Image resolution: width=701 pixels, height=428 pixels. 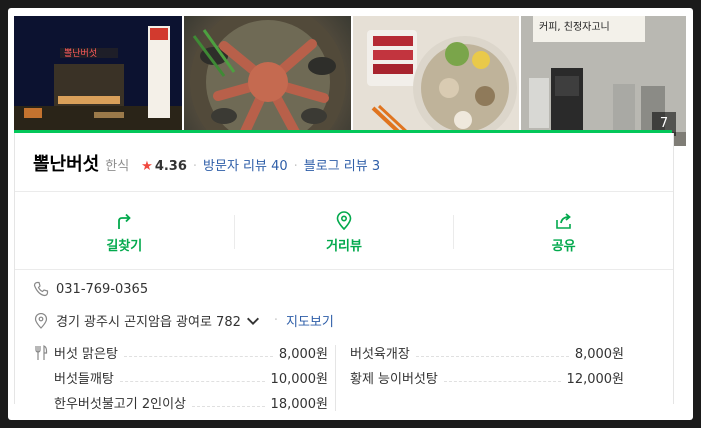 What do you see at coordinates (86, 354) in the screenshot?
I see `menu-item-name: 버섯 맑은탕` at bounding box center [86, 354].